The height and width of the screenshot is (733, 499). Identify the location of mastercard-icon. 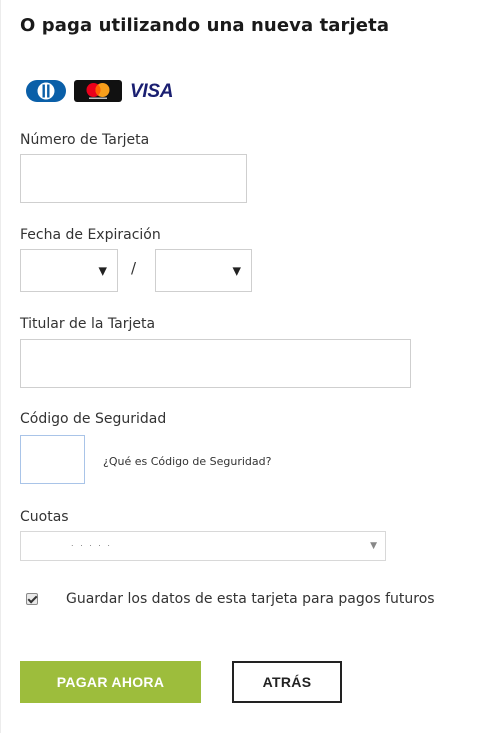
(98, 91).